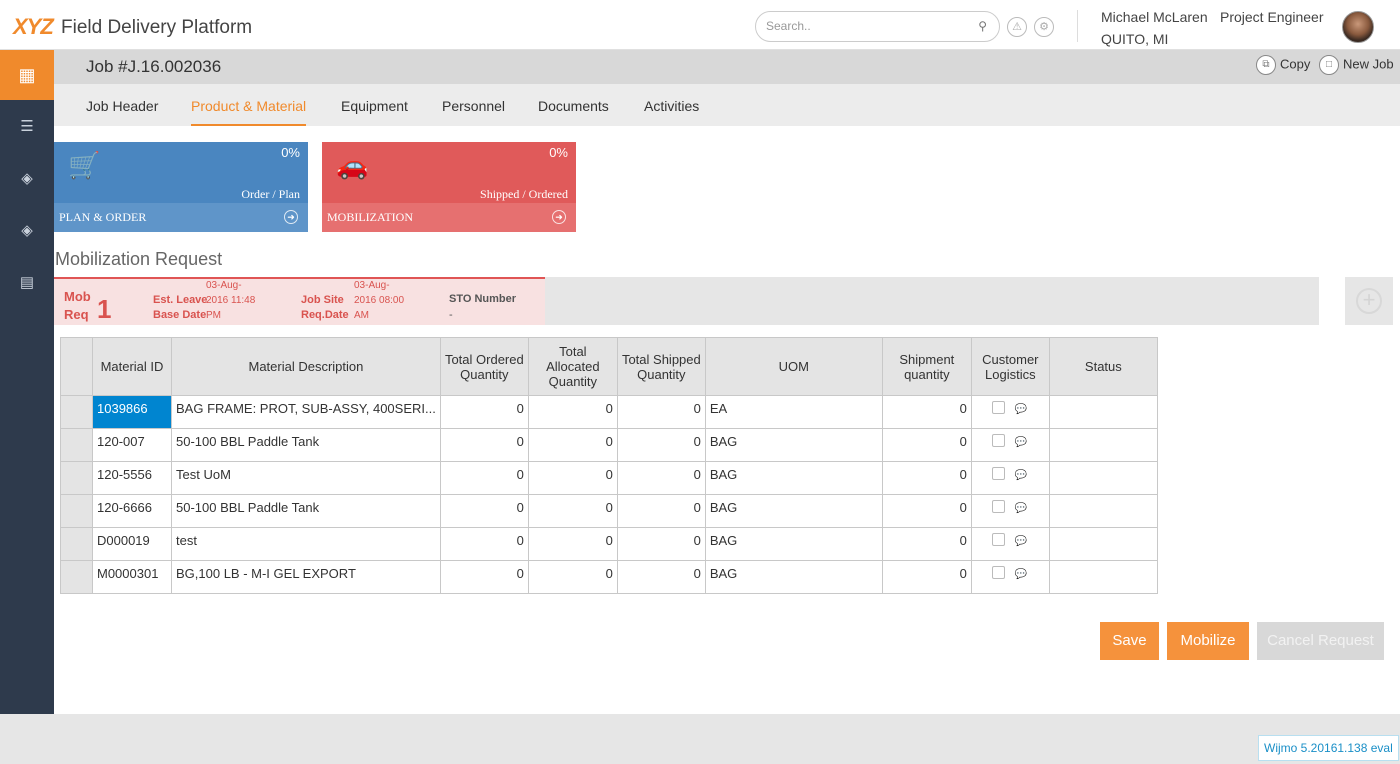 Image resolution: width=1400 pixels, height=764 pixels. What do you see at coordinates (484, 366) in the screenshot?
I see `column-header: Total Ordered Quantity` at bounding box center [484, 366].